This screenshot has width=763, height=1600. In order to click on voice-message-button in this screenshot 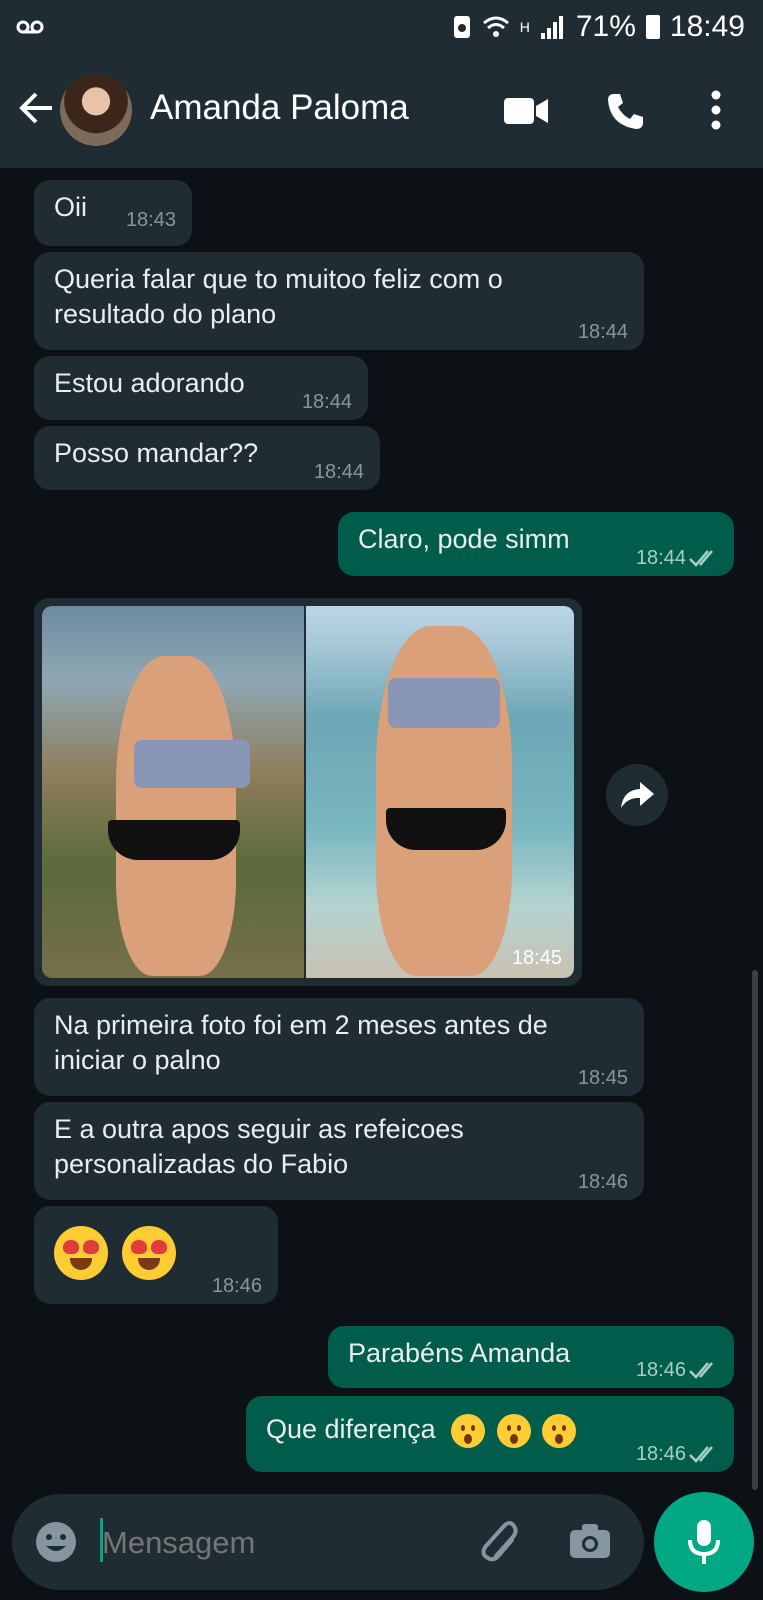, I will do `click(704, 1542)`.